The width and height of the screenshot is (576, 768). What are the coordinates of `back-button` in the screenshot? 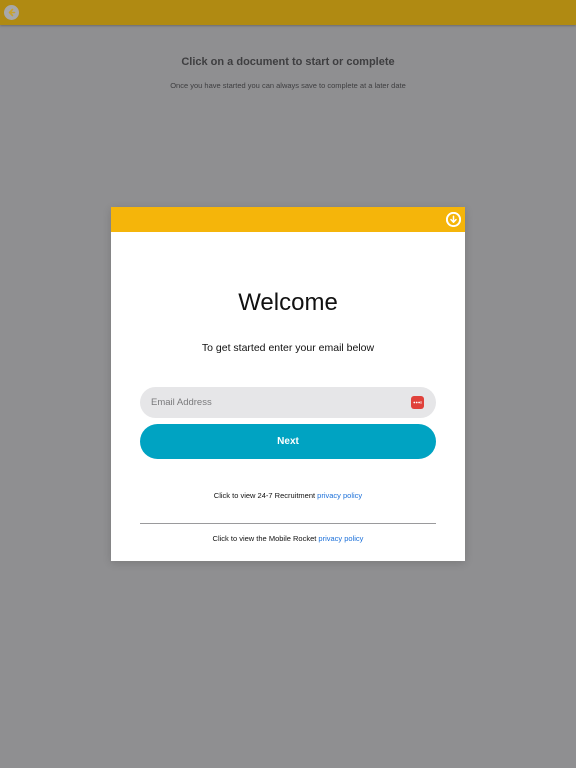 It's located at (11, 12).